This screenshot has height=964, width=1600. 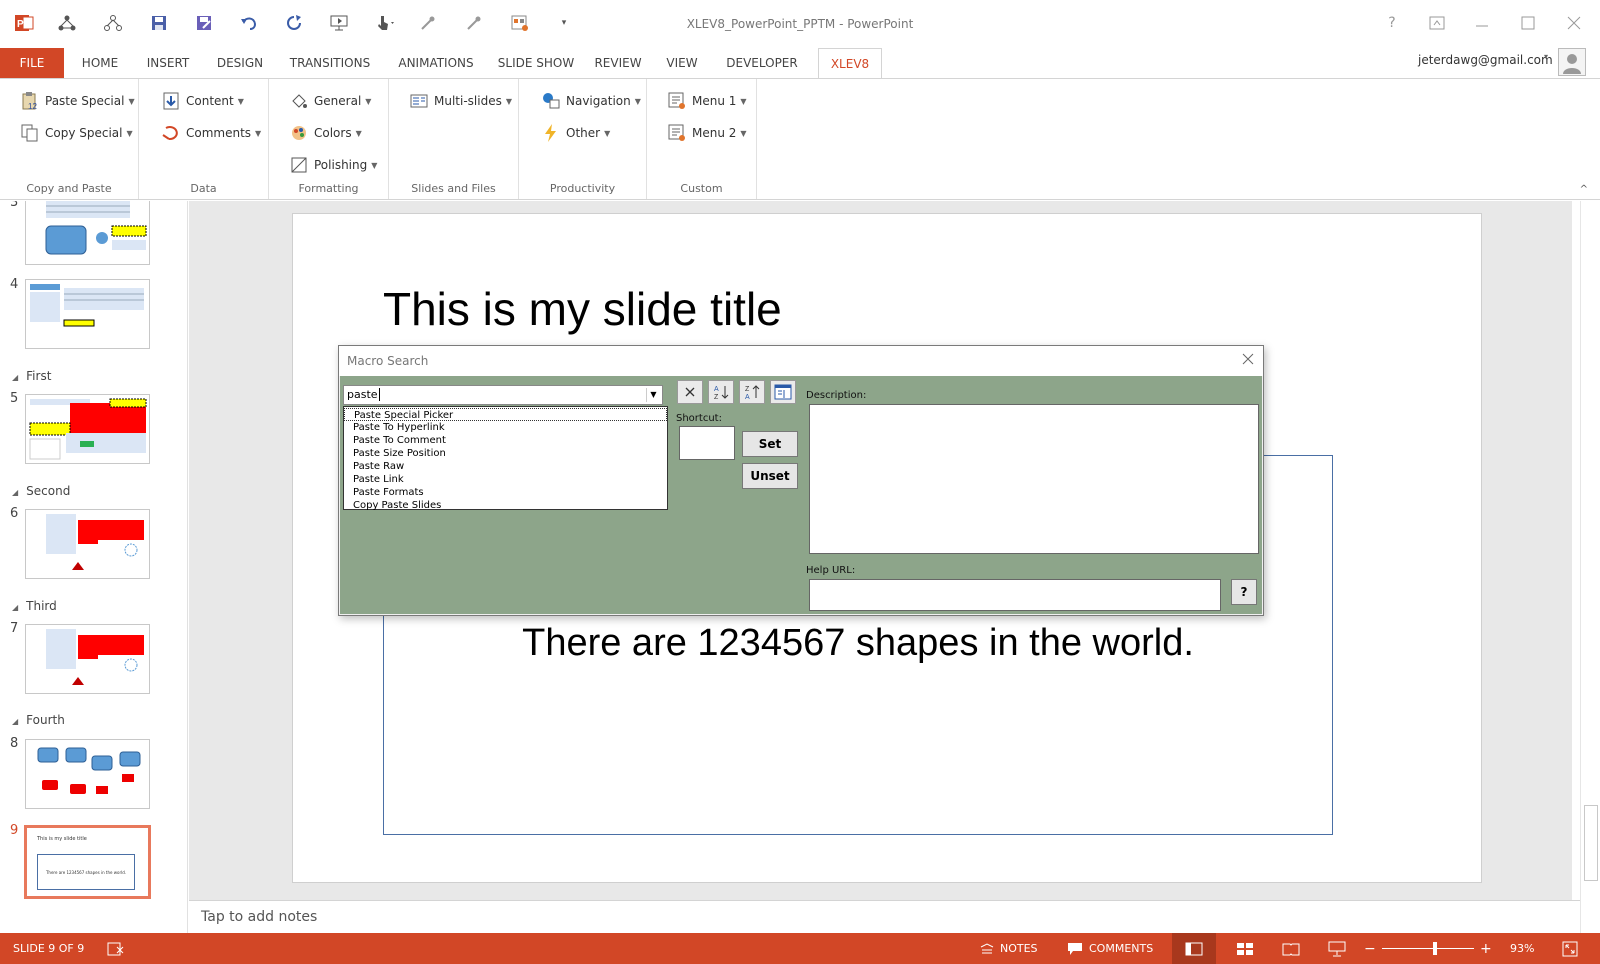 I want to click on help-icon: ?, so click(x=1392, y=23).